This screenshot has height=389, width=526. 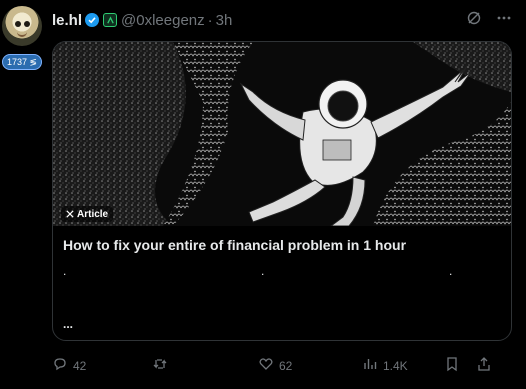 What do you see at coordinates (489, 20) in the screenshot?
I see `header-icons` at bounding box center [489, 20].